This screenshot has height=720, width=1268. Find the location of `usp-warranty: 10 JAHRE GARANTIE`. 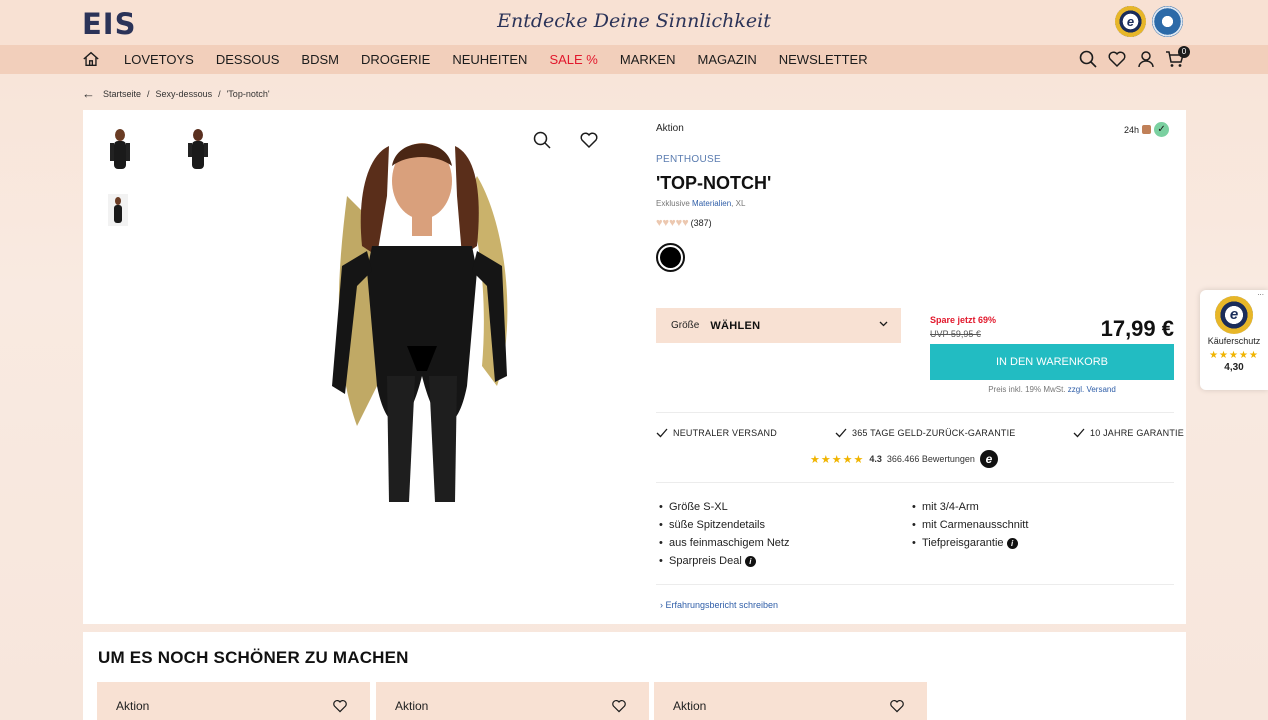

usp-warranty: 10 JAHRE GARANTIE is located at coordinates (1128, 433).